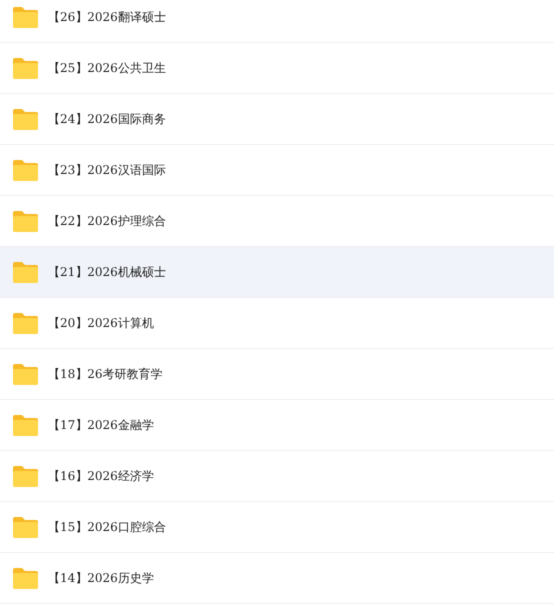  Describe the element at coordinates (107, 221) in the screenshot. I see `folder-name: 【22】2026护理综合` at that location.